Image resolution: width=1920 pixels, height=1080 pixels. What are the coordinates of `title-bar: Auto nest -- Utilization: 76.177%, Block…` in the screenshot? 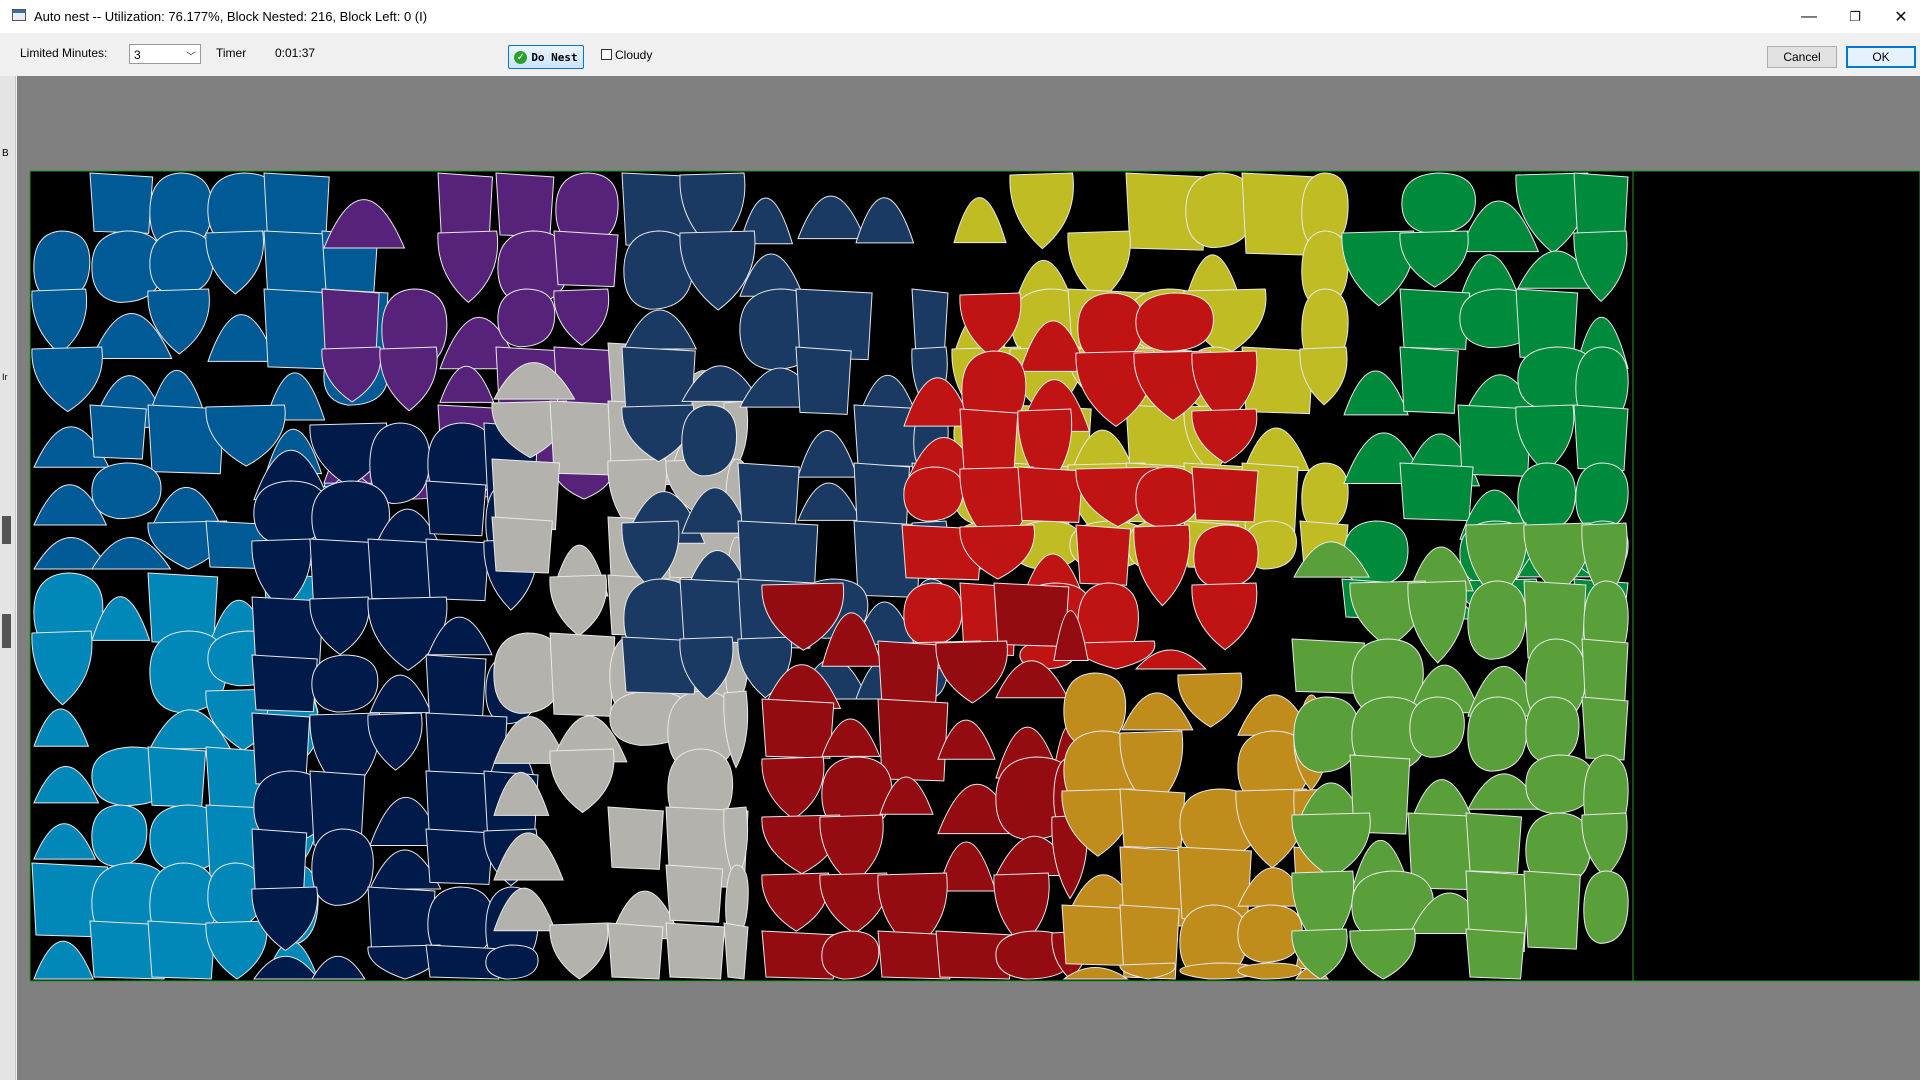 It's located at (960, 16).